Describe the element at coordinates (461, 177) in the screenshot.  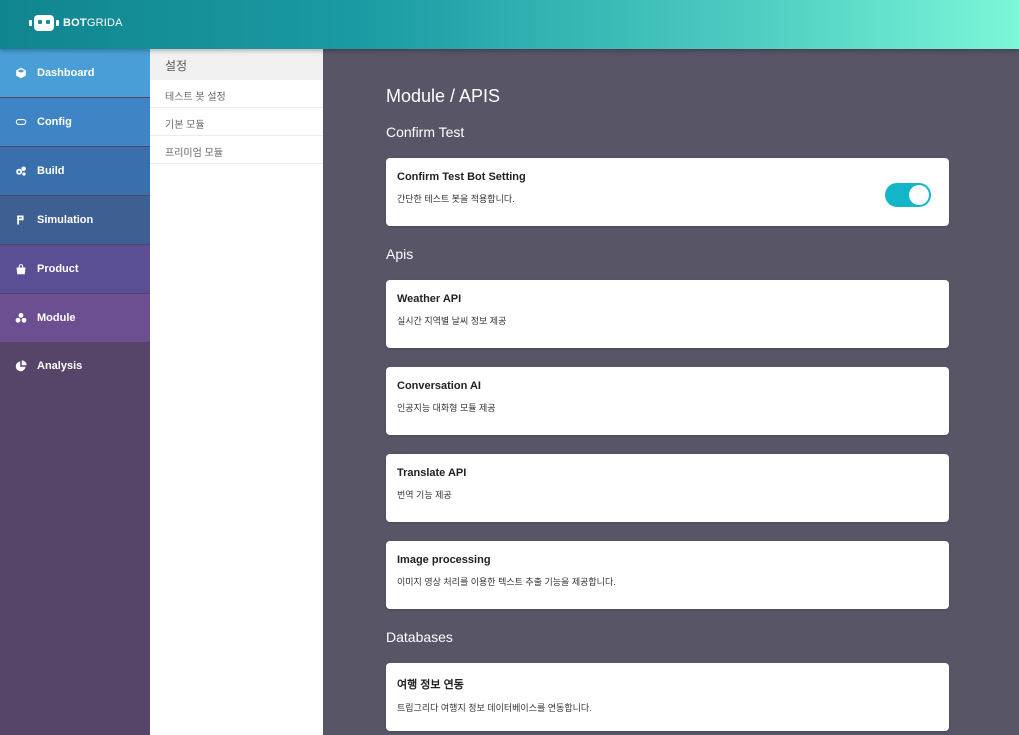
I see `card-title: Confirm Test Bot Setting` at that location.